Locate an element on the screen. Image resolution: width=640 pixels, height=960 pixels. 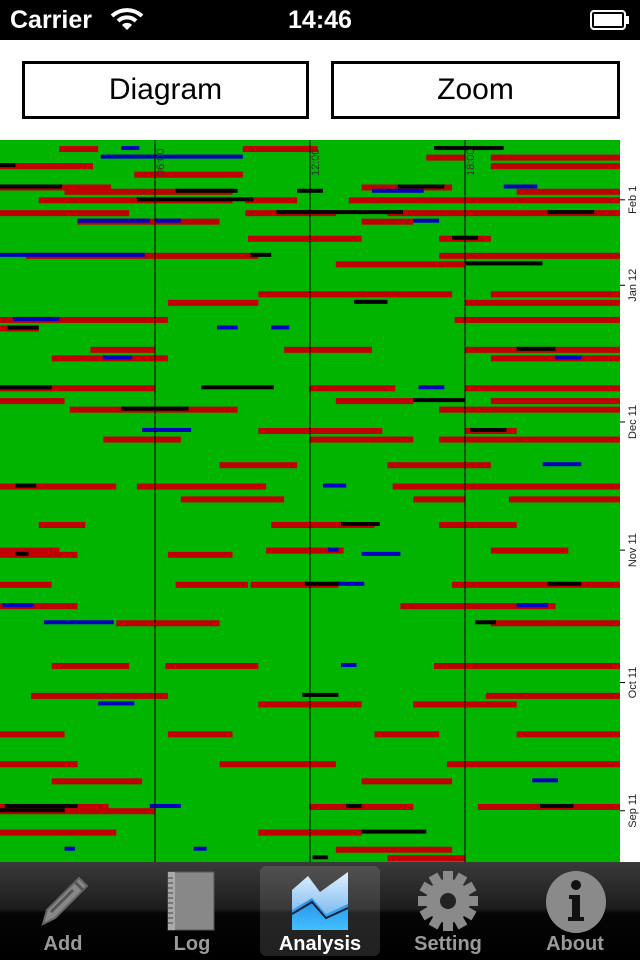
tab-add: Add is located at coordinates (63, 911).